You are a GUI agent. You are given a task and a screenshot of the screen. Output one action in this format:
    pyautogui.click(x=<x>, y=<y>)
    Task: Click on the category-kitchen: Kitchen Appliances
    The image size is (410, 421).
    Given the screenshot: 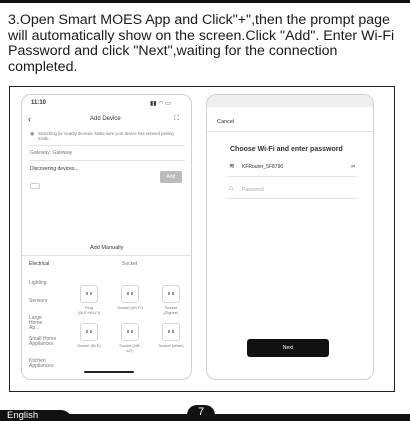 What is the action you would take?
    pyautogui.click(x=43, y=364)
    